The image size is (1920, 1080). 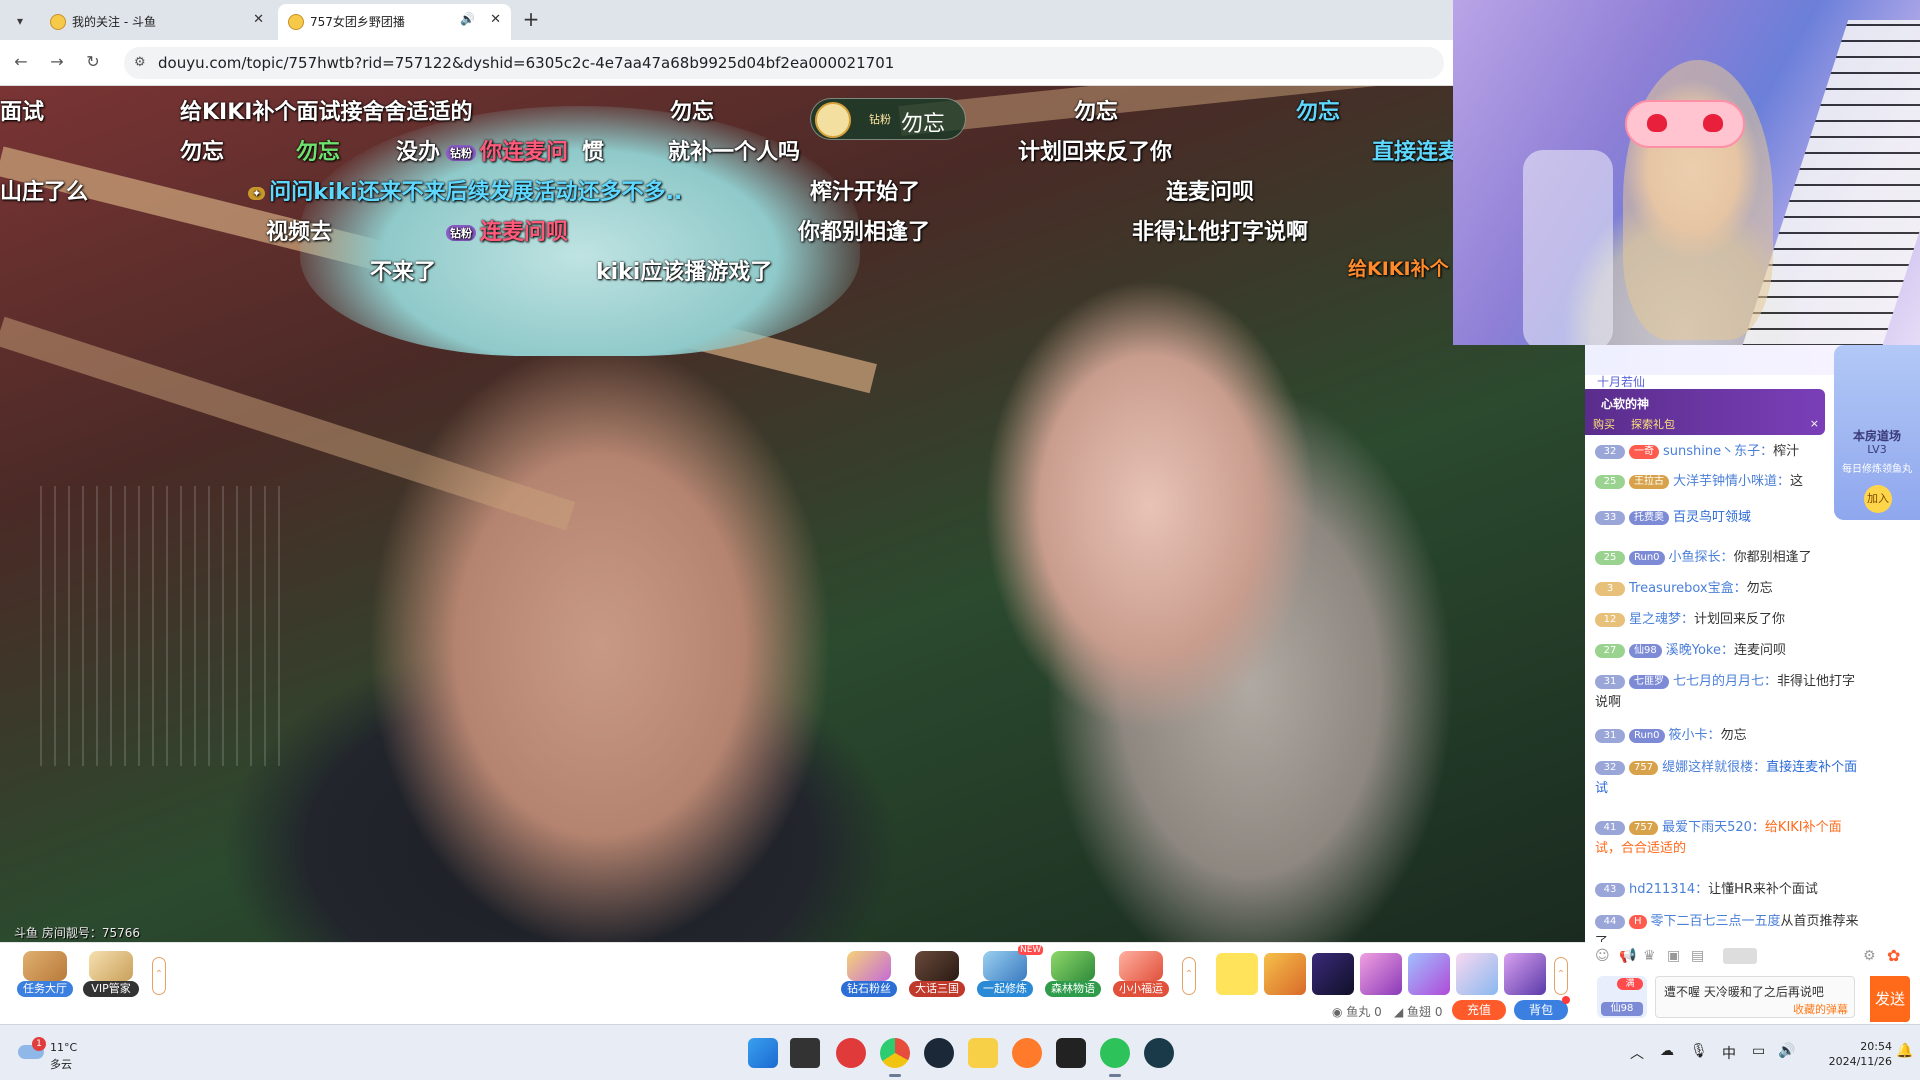 What do you see at coordinates (1814, 423) in the screenshot?
I see `gift-banner-close-icon: ×` at bounding box center [1814, 423].